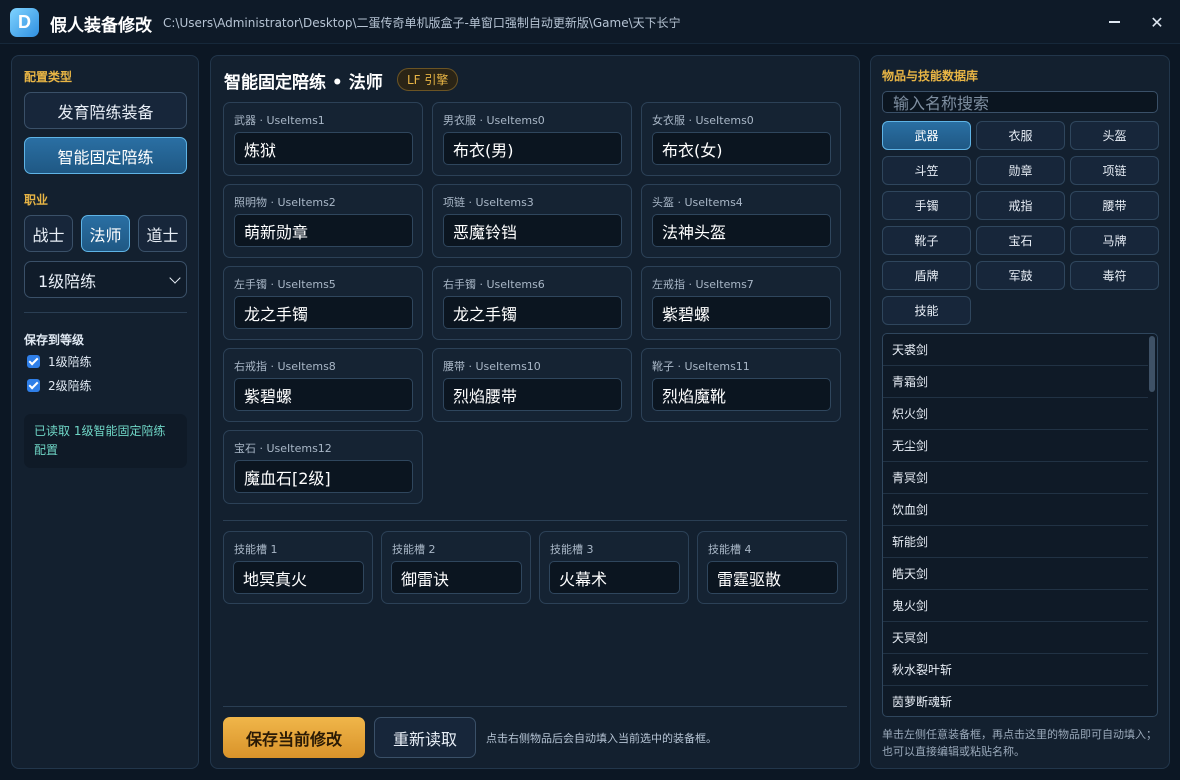 Image resolution: width=1180 pixels, height=780 pixels. I want to click on skill-slot-label: 技能槽 3, so click(572, 549).